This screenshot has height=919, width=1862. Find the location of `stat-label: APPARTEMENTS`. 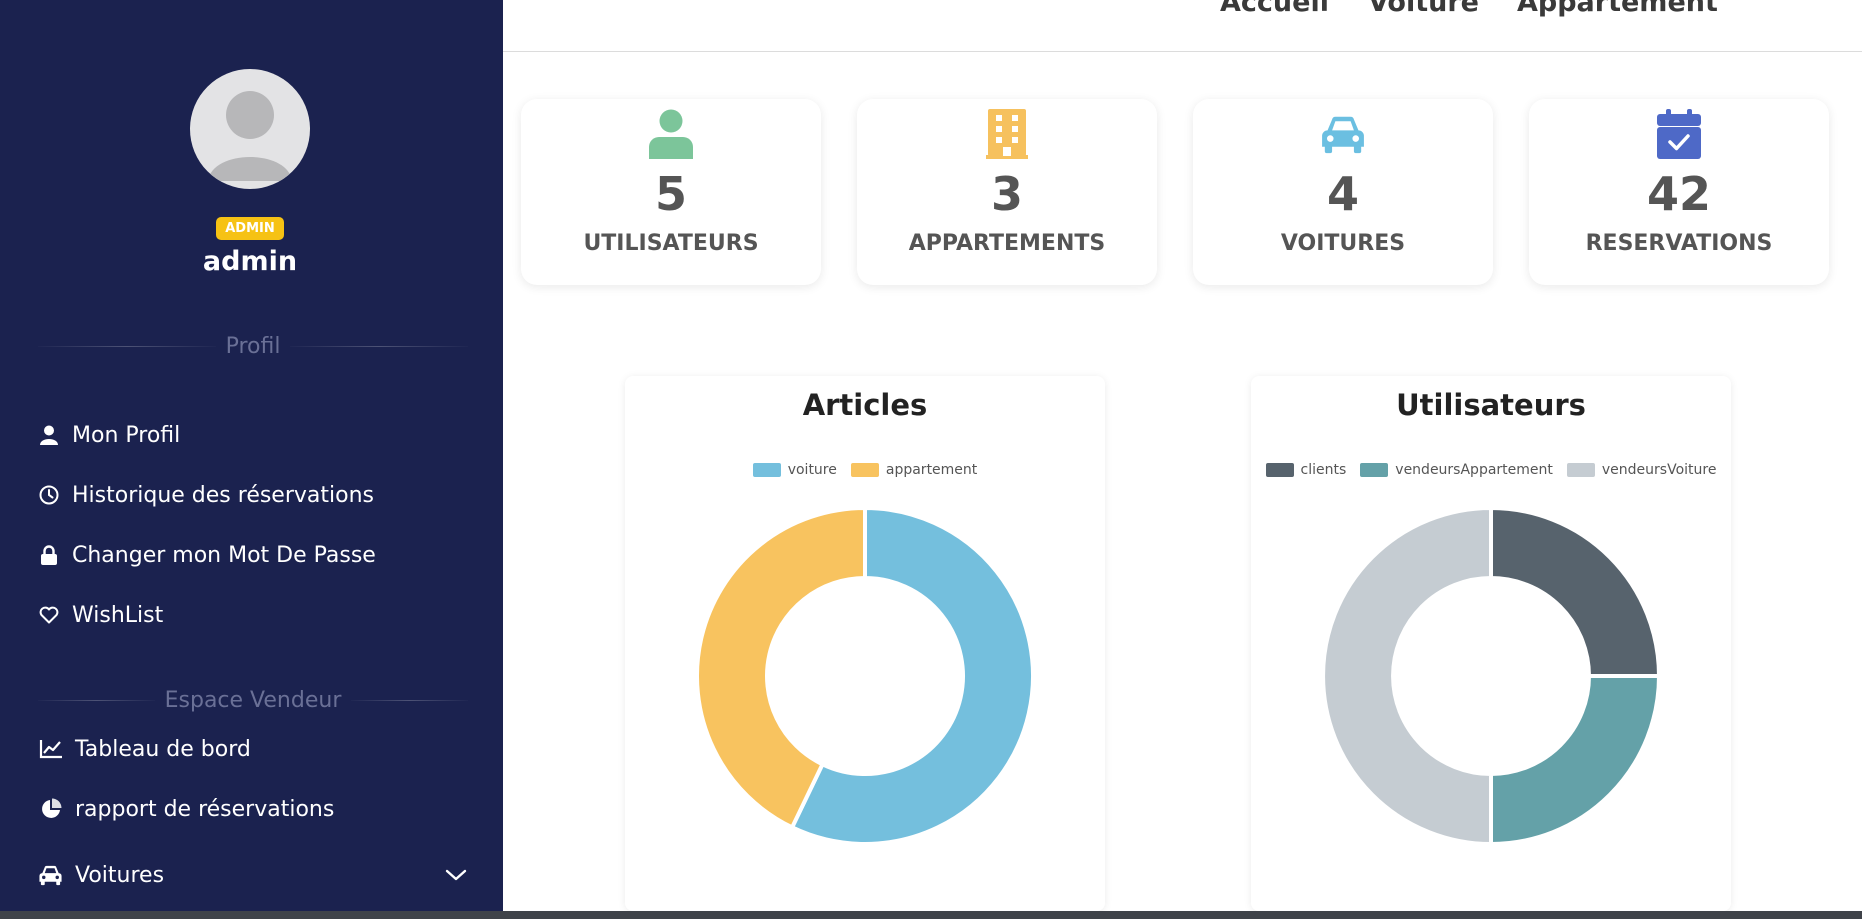

stat-label: APPARTEMENTS is located at coordinates (1007, 243).